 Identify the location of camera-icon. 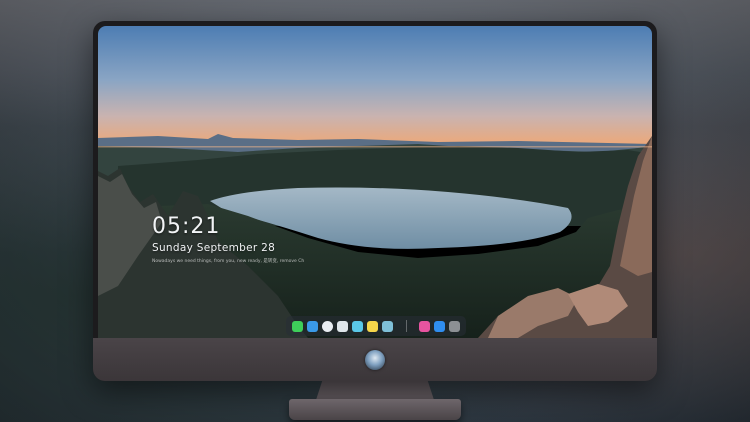
(454, 326).